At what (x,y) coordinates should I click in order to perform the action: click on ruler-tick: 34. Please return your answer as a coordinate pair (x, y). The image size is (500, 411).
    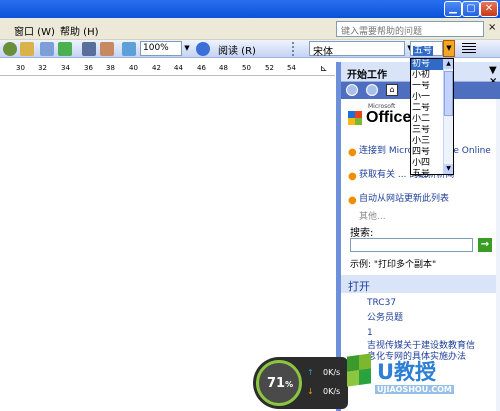
    Looking at the image, I should click on (65, 68).